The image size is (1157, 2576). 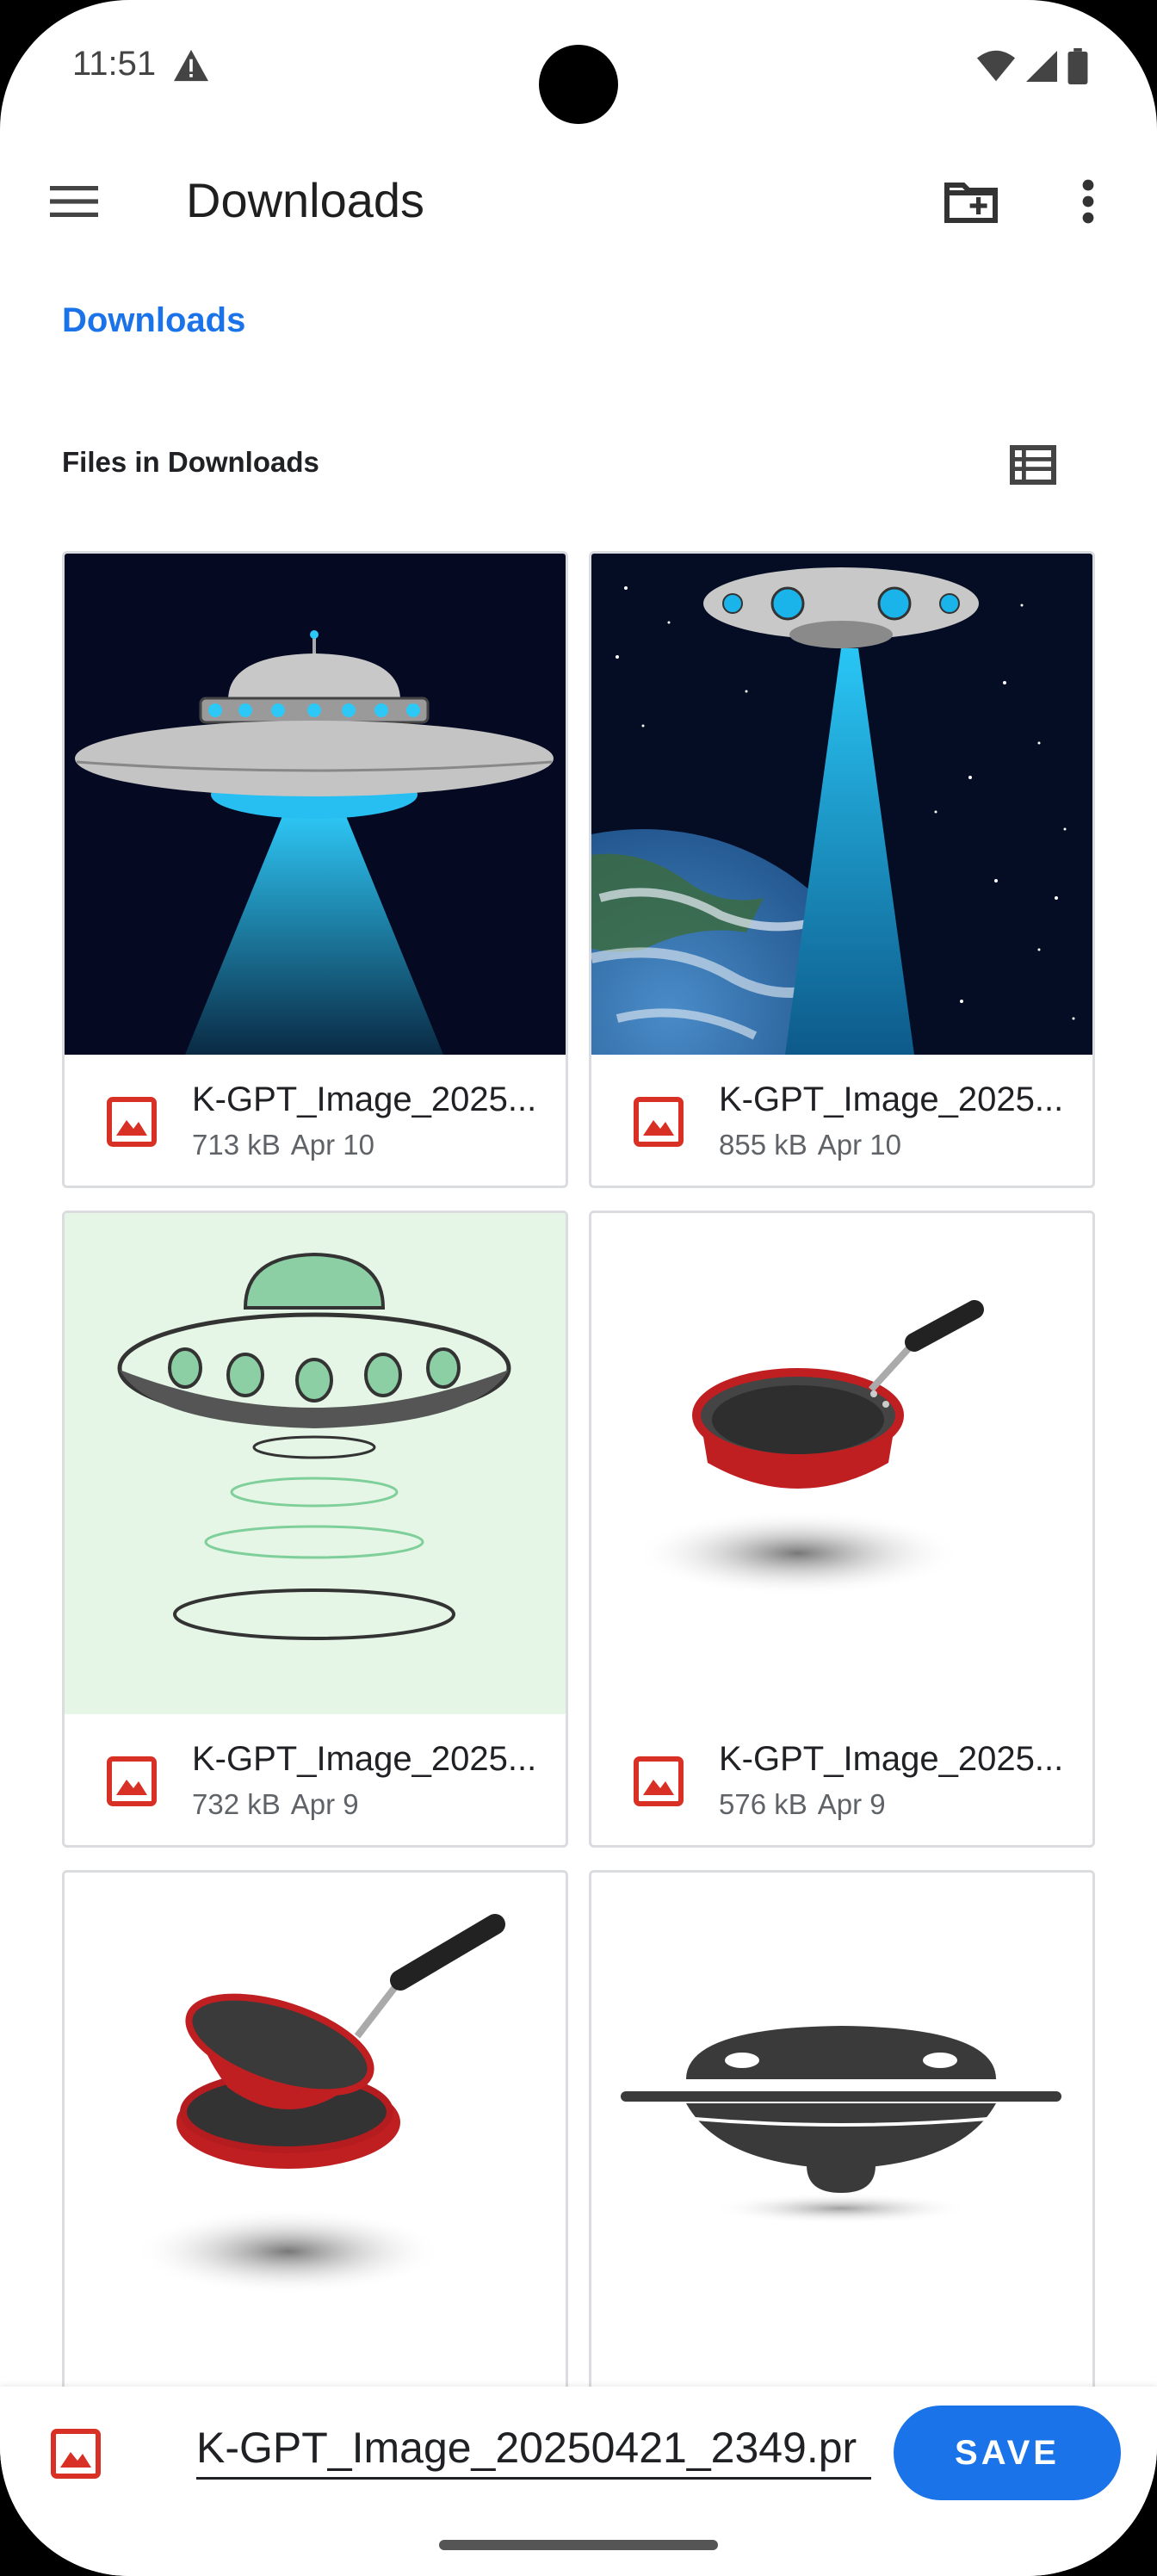 I want to click on wifi-icon, so click(x=996, y=66).